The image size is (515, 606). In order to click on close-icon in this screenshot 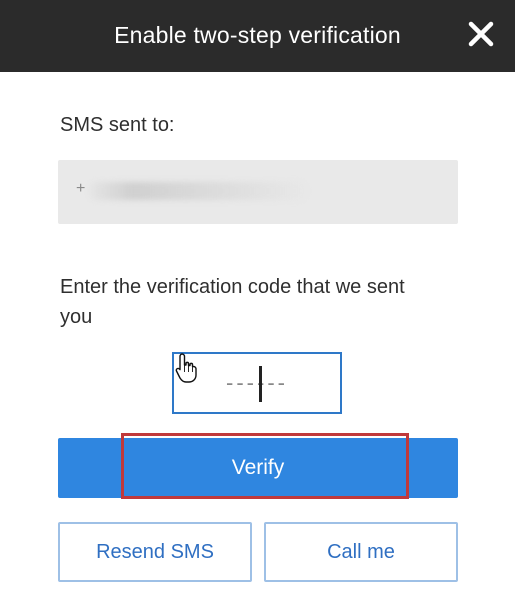, I will do `click(481, 34)`.